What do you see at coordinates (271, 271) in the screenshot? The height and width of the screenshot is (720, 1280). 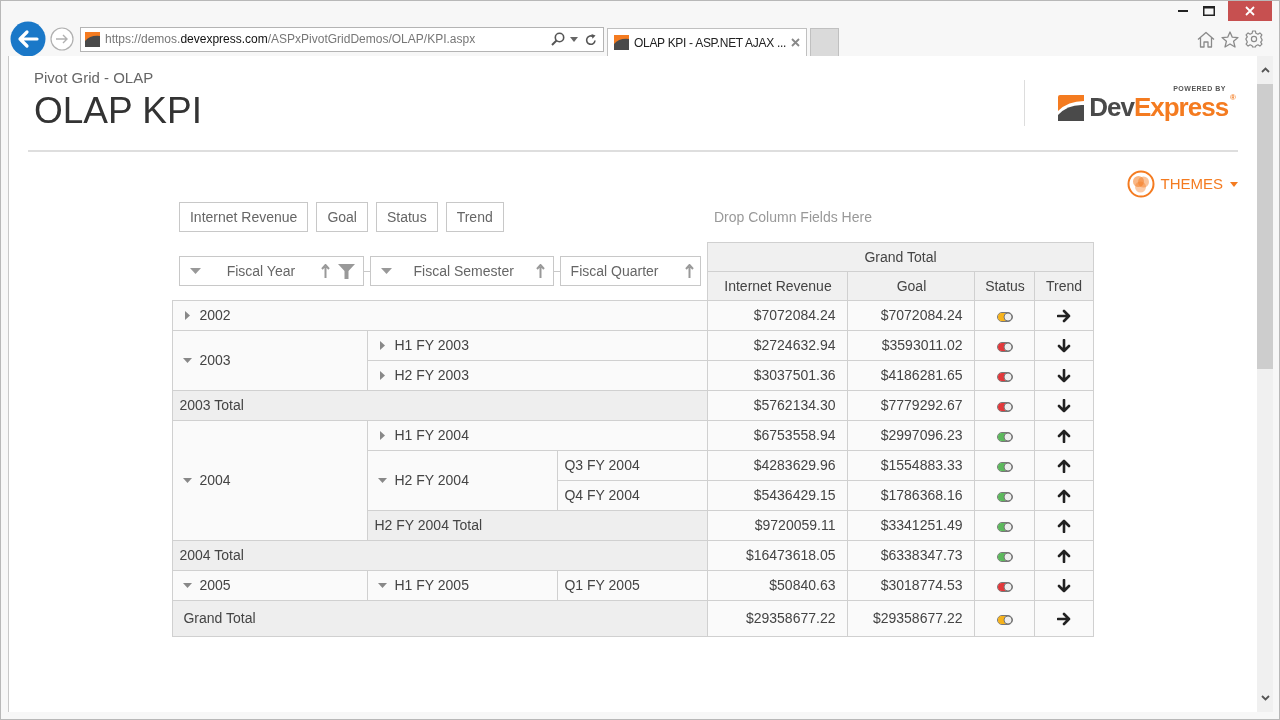 I see `row-field-button: Fiscal Year` at bounding box center [271, 271].